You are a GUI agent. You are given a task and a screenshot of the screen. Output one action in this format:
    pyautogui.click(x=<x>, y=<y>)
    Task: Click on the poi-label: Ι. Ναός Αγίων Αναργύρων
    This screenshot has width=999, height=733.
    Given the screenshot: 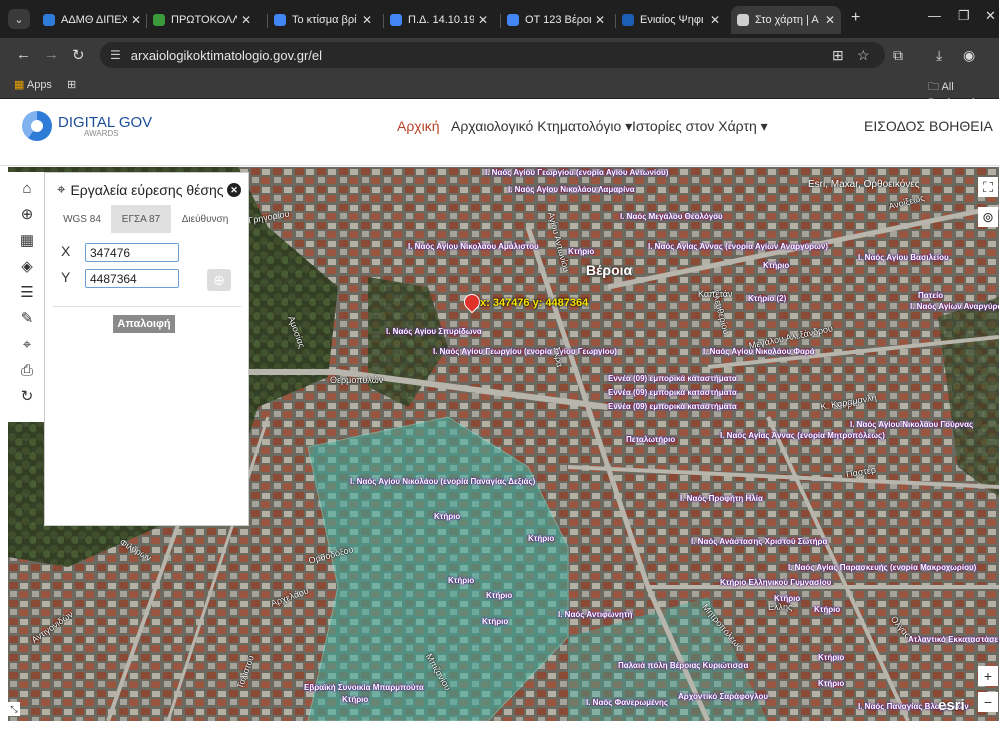 What is the action you would take?
    pyautogui.click(x=954, y=306)
    